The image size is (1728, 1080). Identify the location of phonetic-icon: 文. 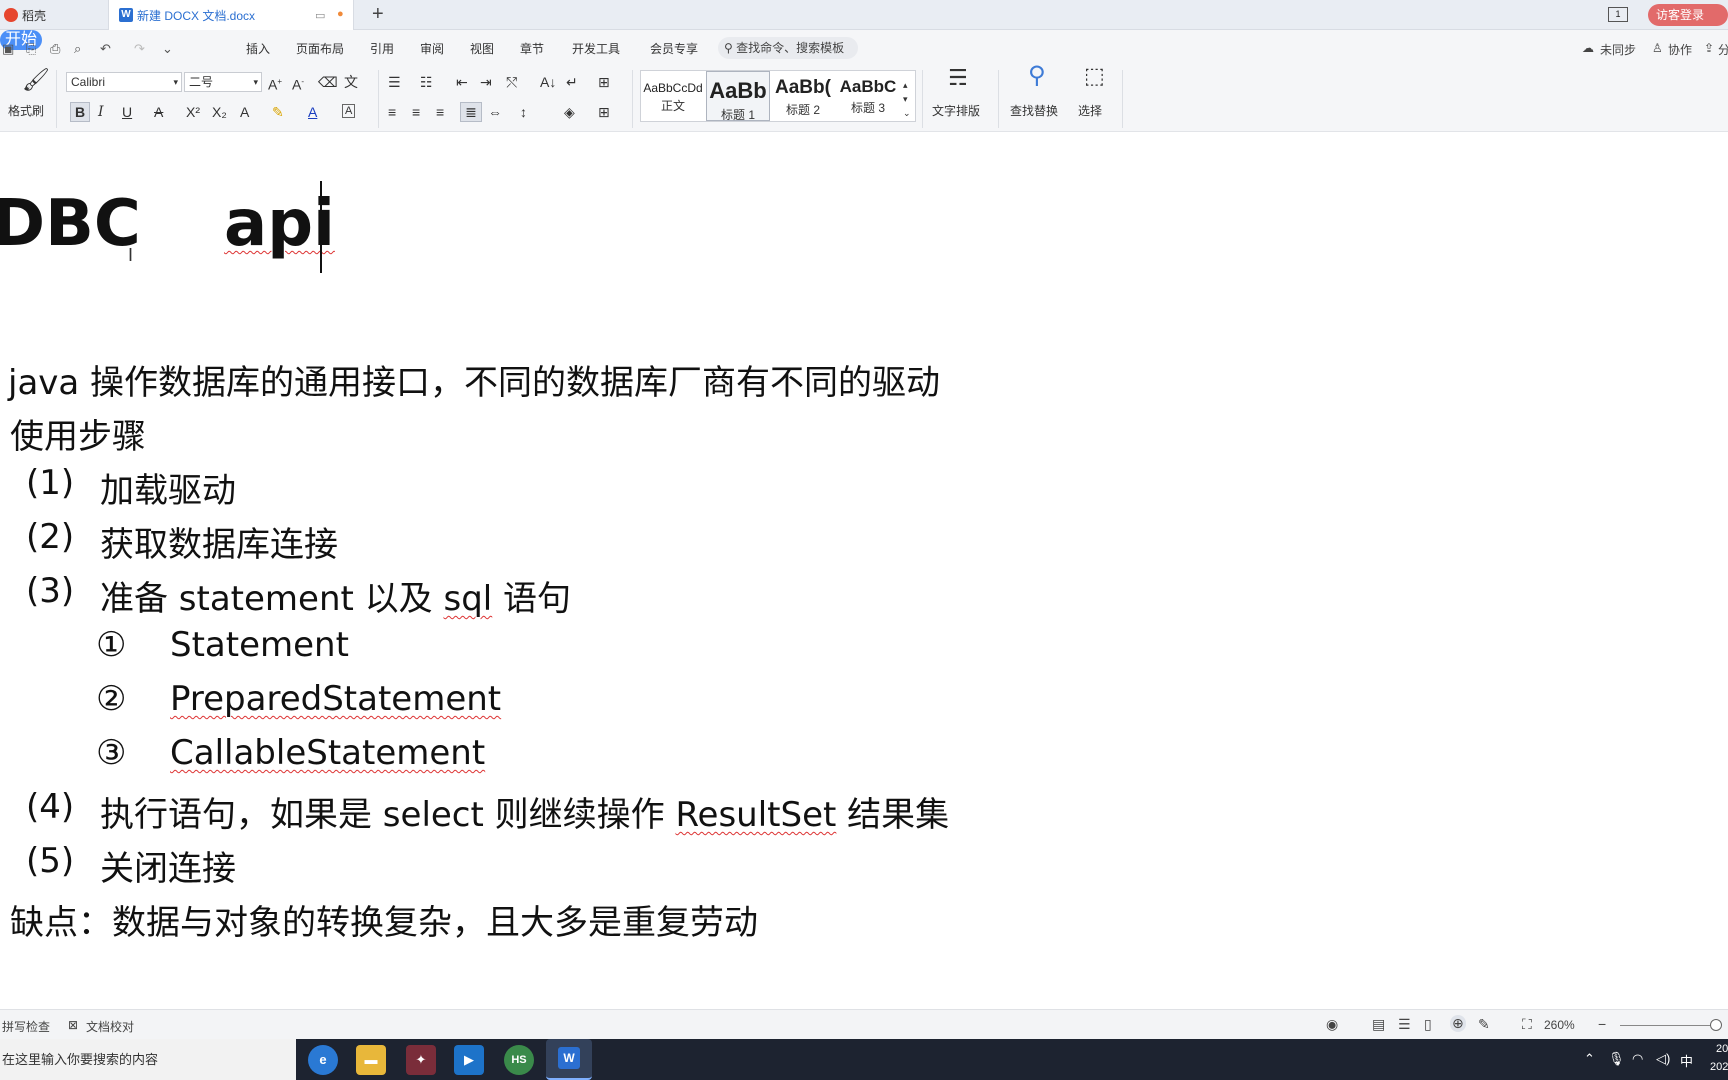
(351, 82).